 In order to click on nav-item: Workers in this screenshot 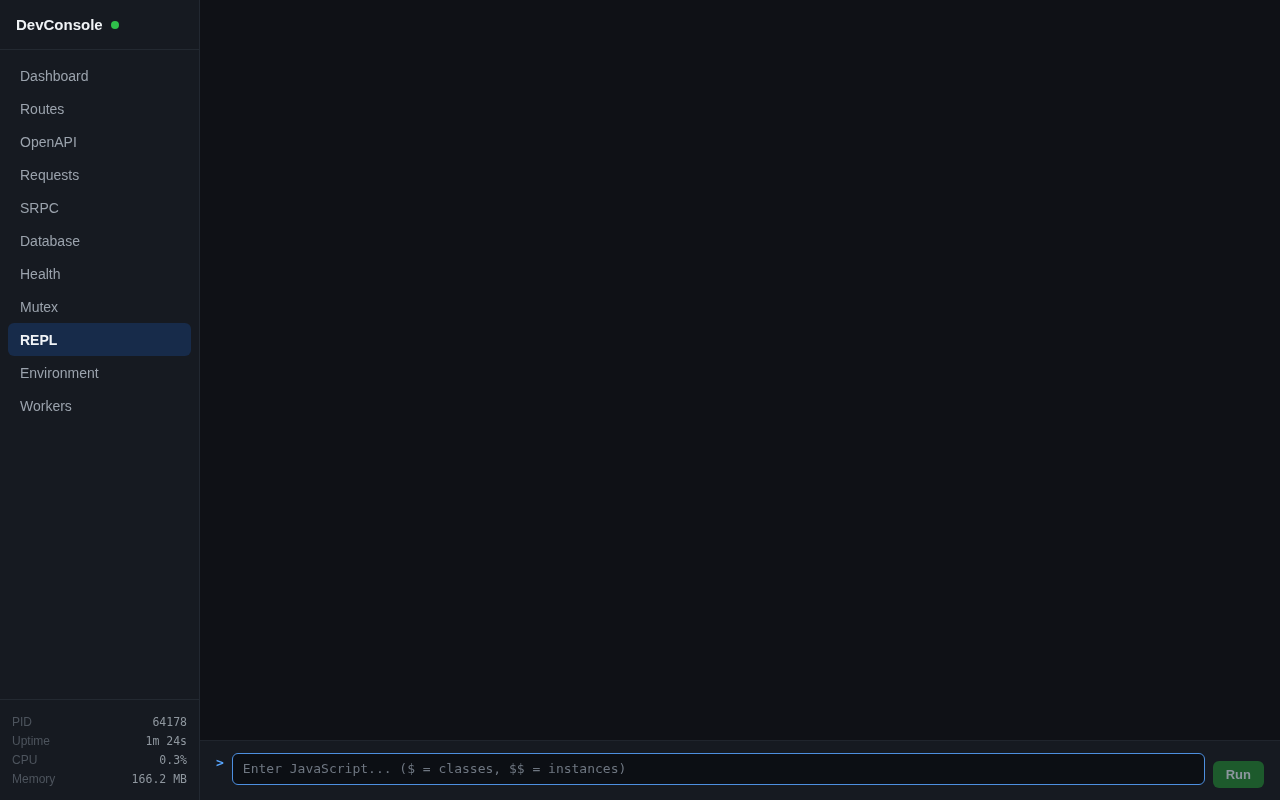, I will do `click(99, 405)`.